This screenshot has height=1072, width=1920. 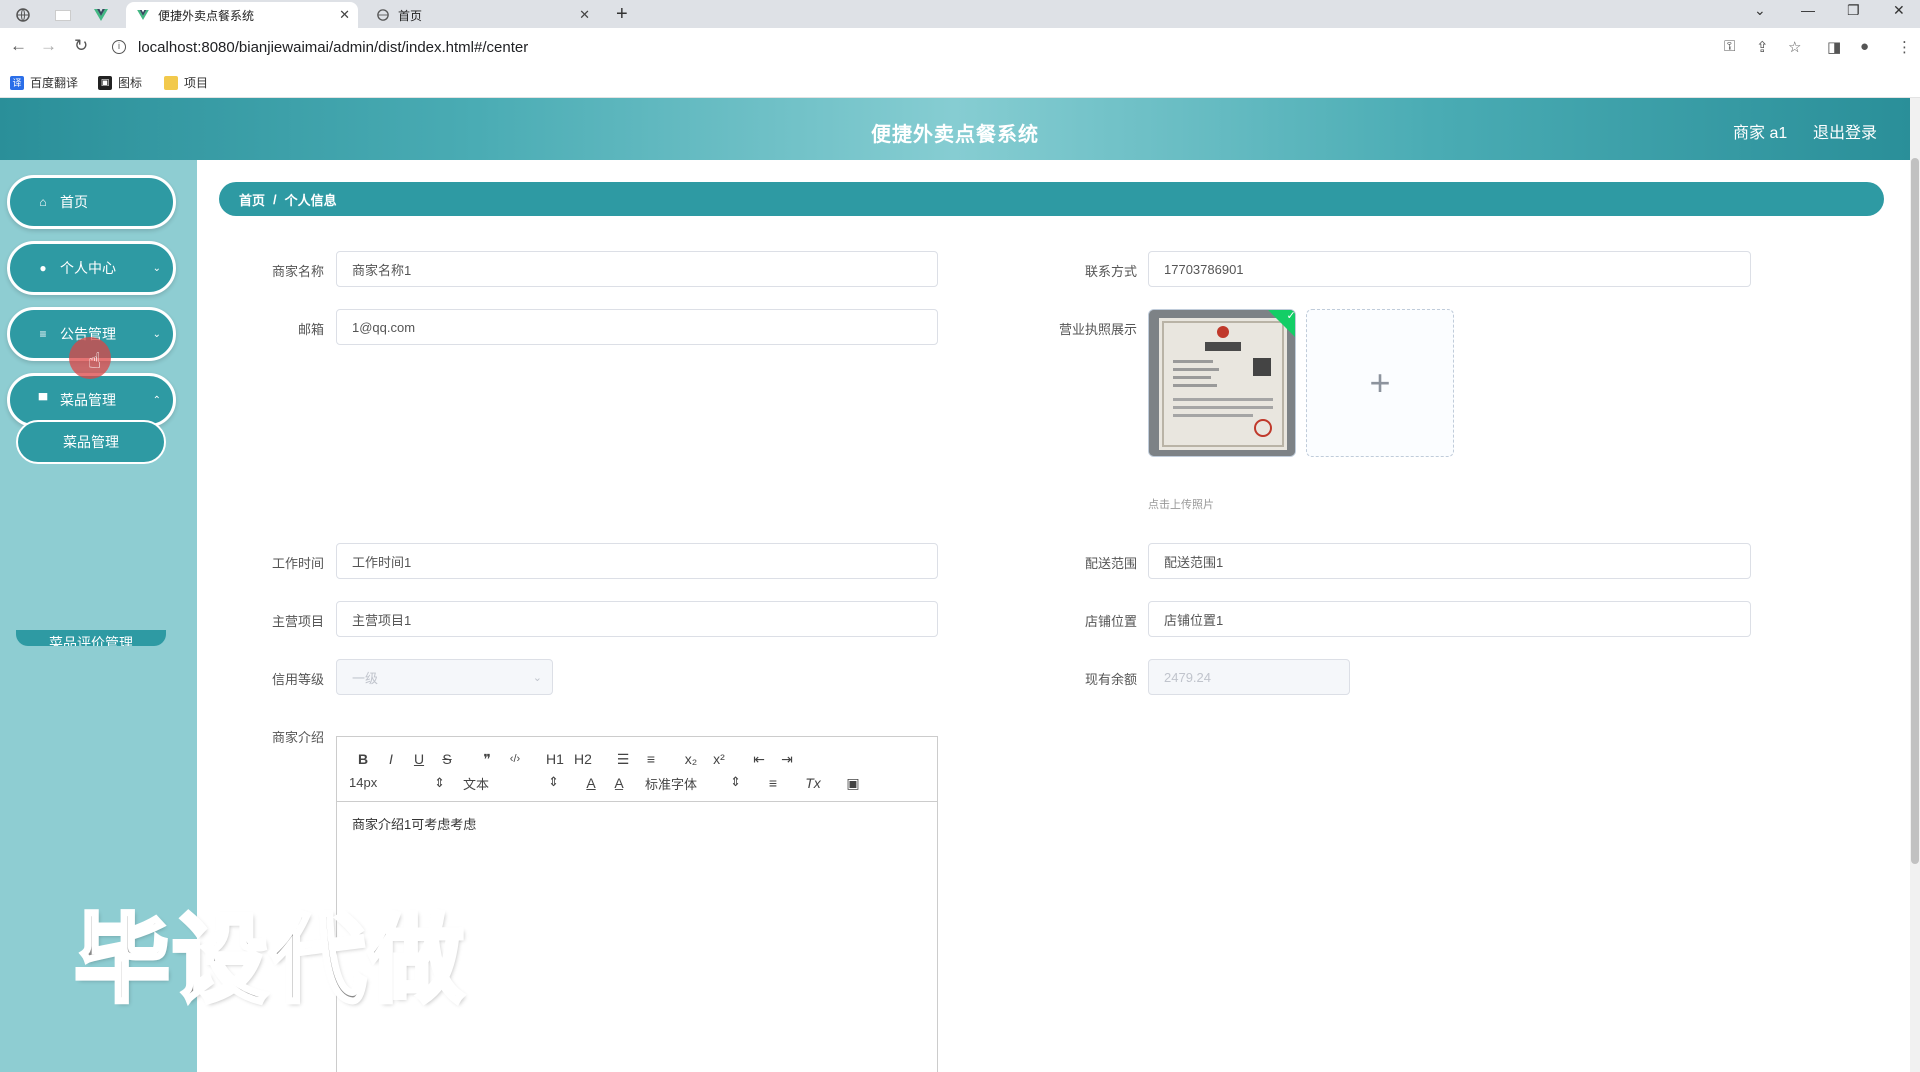 What do you see at coordinates (439, 782) in the screenshot?
I see `select-arrows-icon: ⇕` at bounding box center [439, 782].